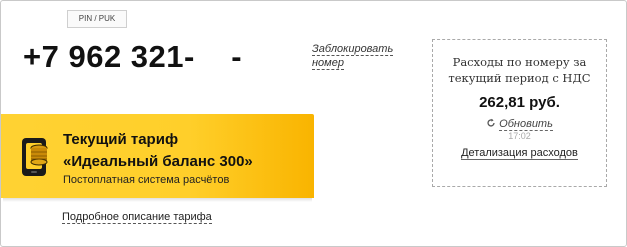 The image size is (627, 247). I want to click on expenses-caption-line1: Расходы по номеру за, so click(519, 62).